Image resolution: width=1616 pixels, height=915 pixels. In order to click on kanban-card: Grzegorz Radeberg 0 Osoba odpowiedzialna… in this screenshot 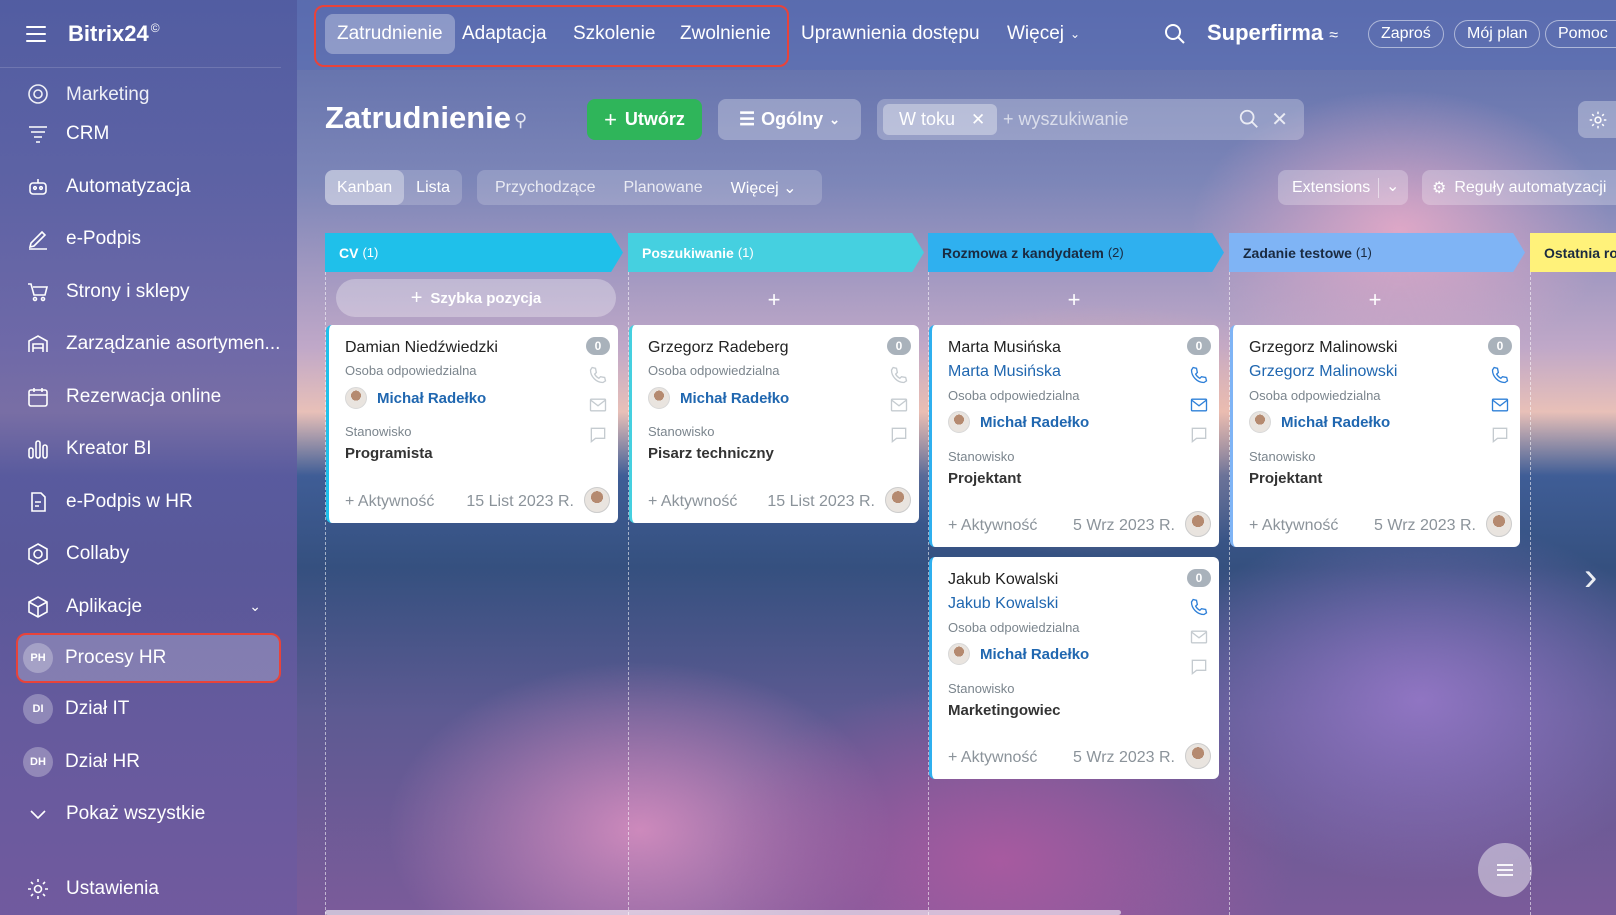, I will do `click(774, 424)`.